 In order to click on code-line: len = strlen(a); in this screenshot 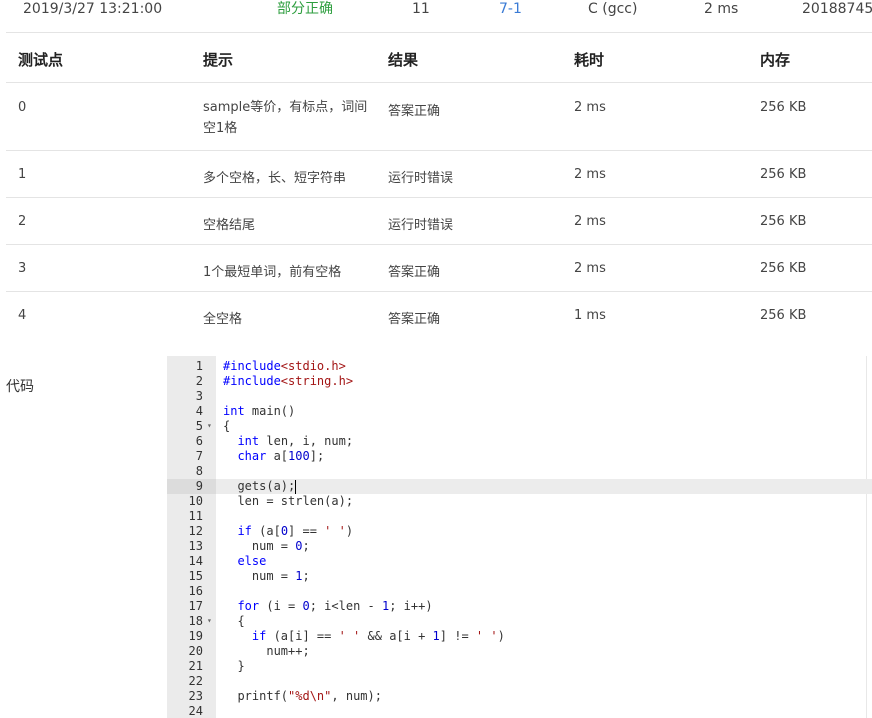, I will do `click(544, 501)`.